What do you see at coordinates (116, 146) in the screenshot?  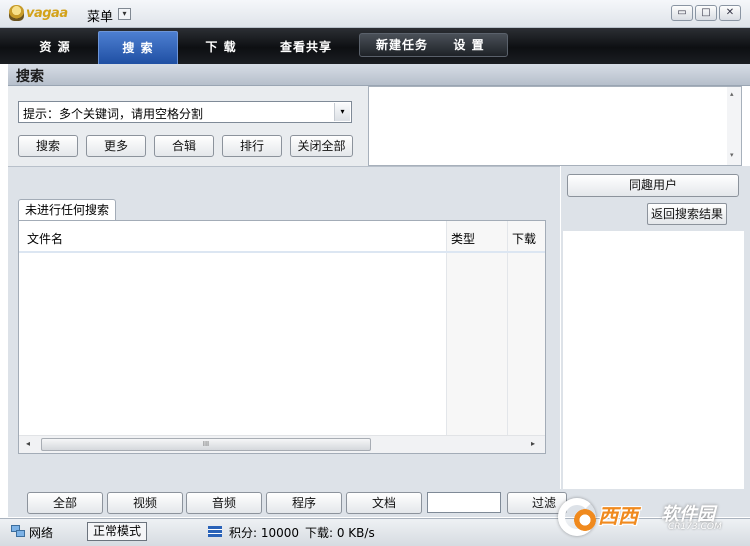 I see `more-button: 更多` at bounding box center [116, 146].